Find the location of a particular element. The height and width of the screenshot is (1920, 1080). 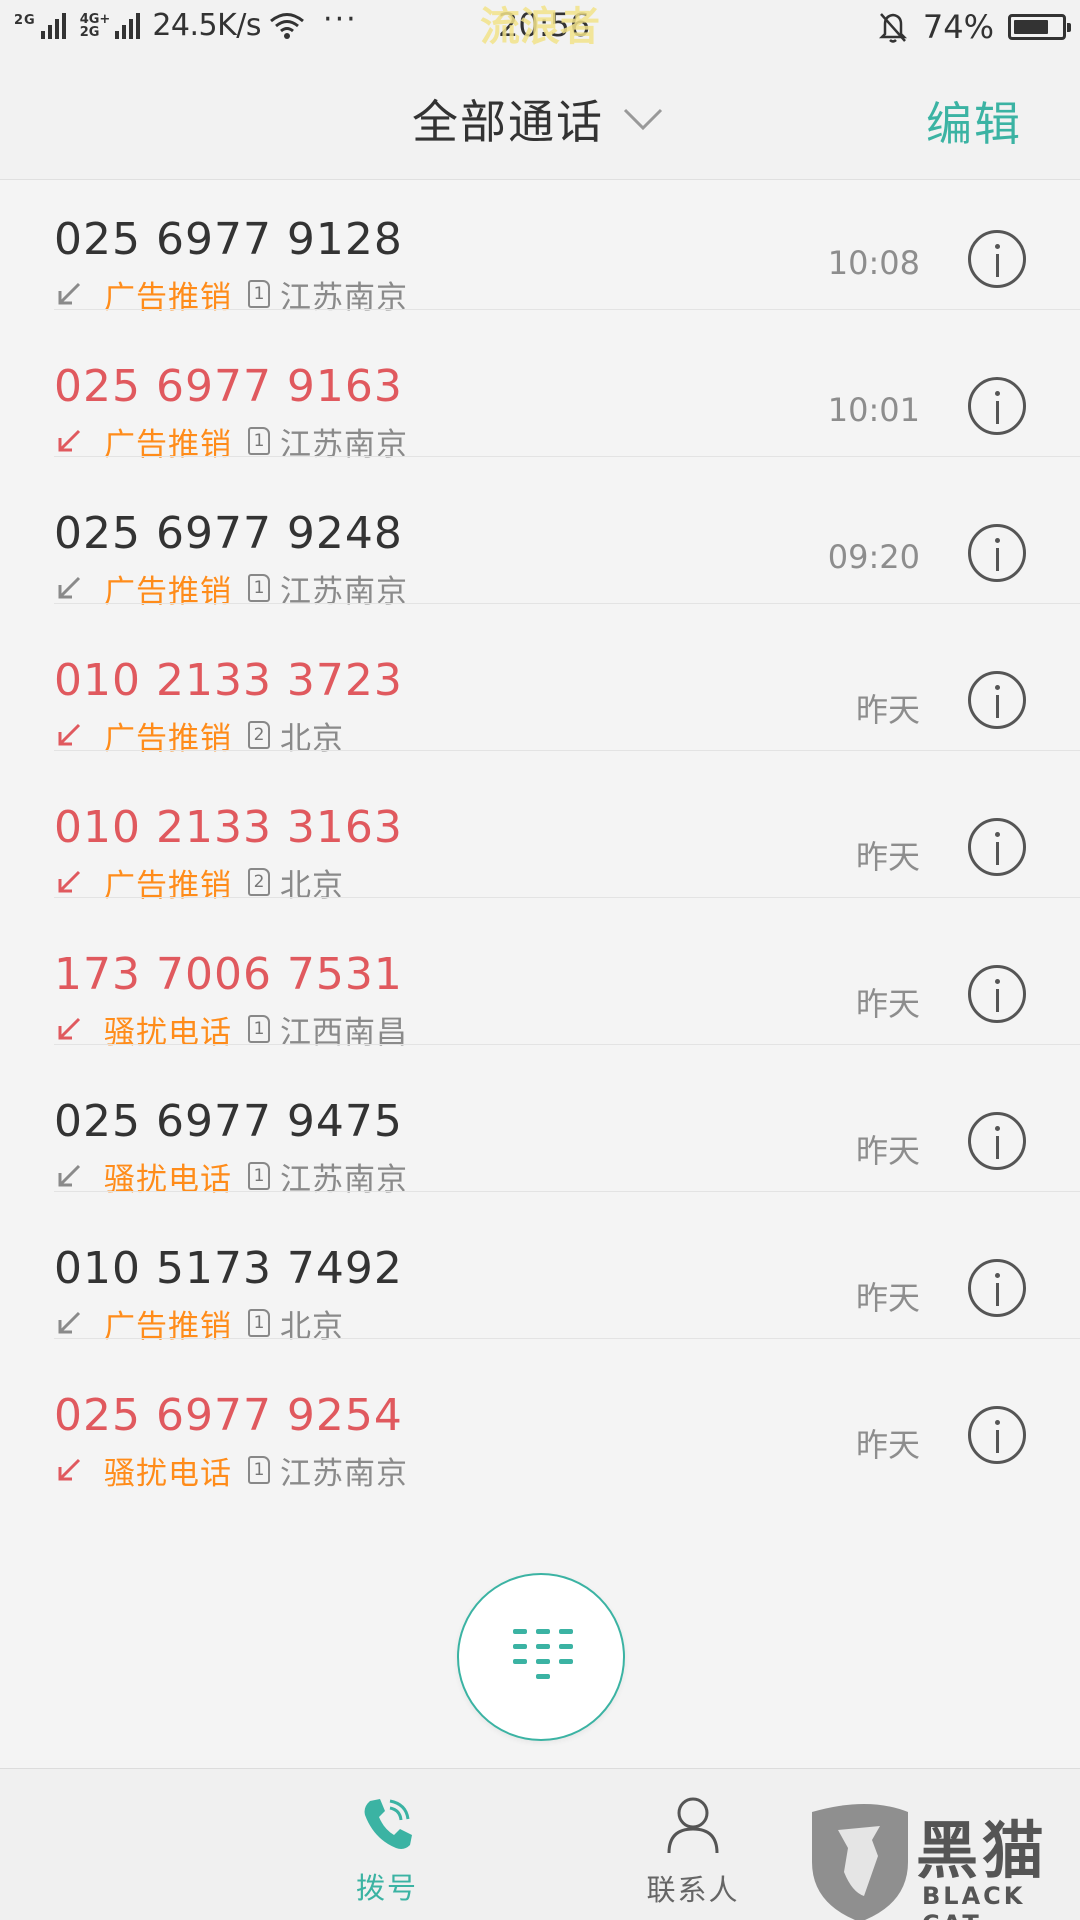

network-type-2: 4G+ is located at coordinates (95, 19).